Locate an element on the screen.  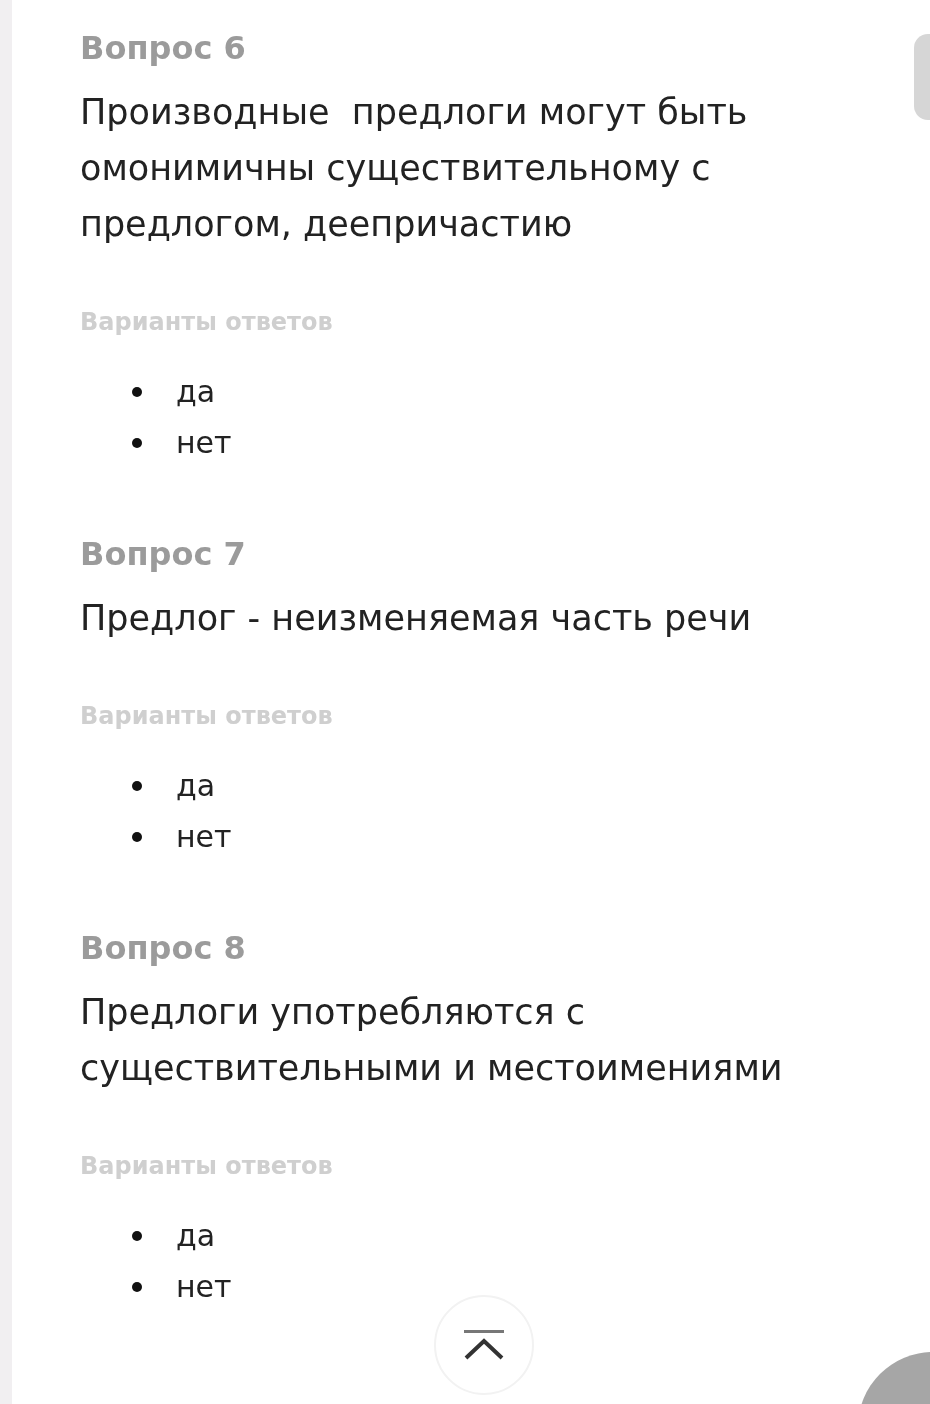
question-text: Предлог - неизменяемая часть речи is located at coordinates (416, 618).